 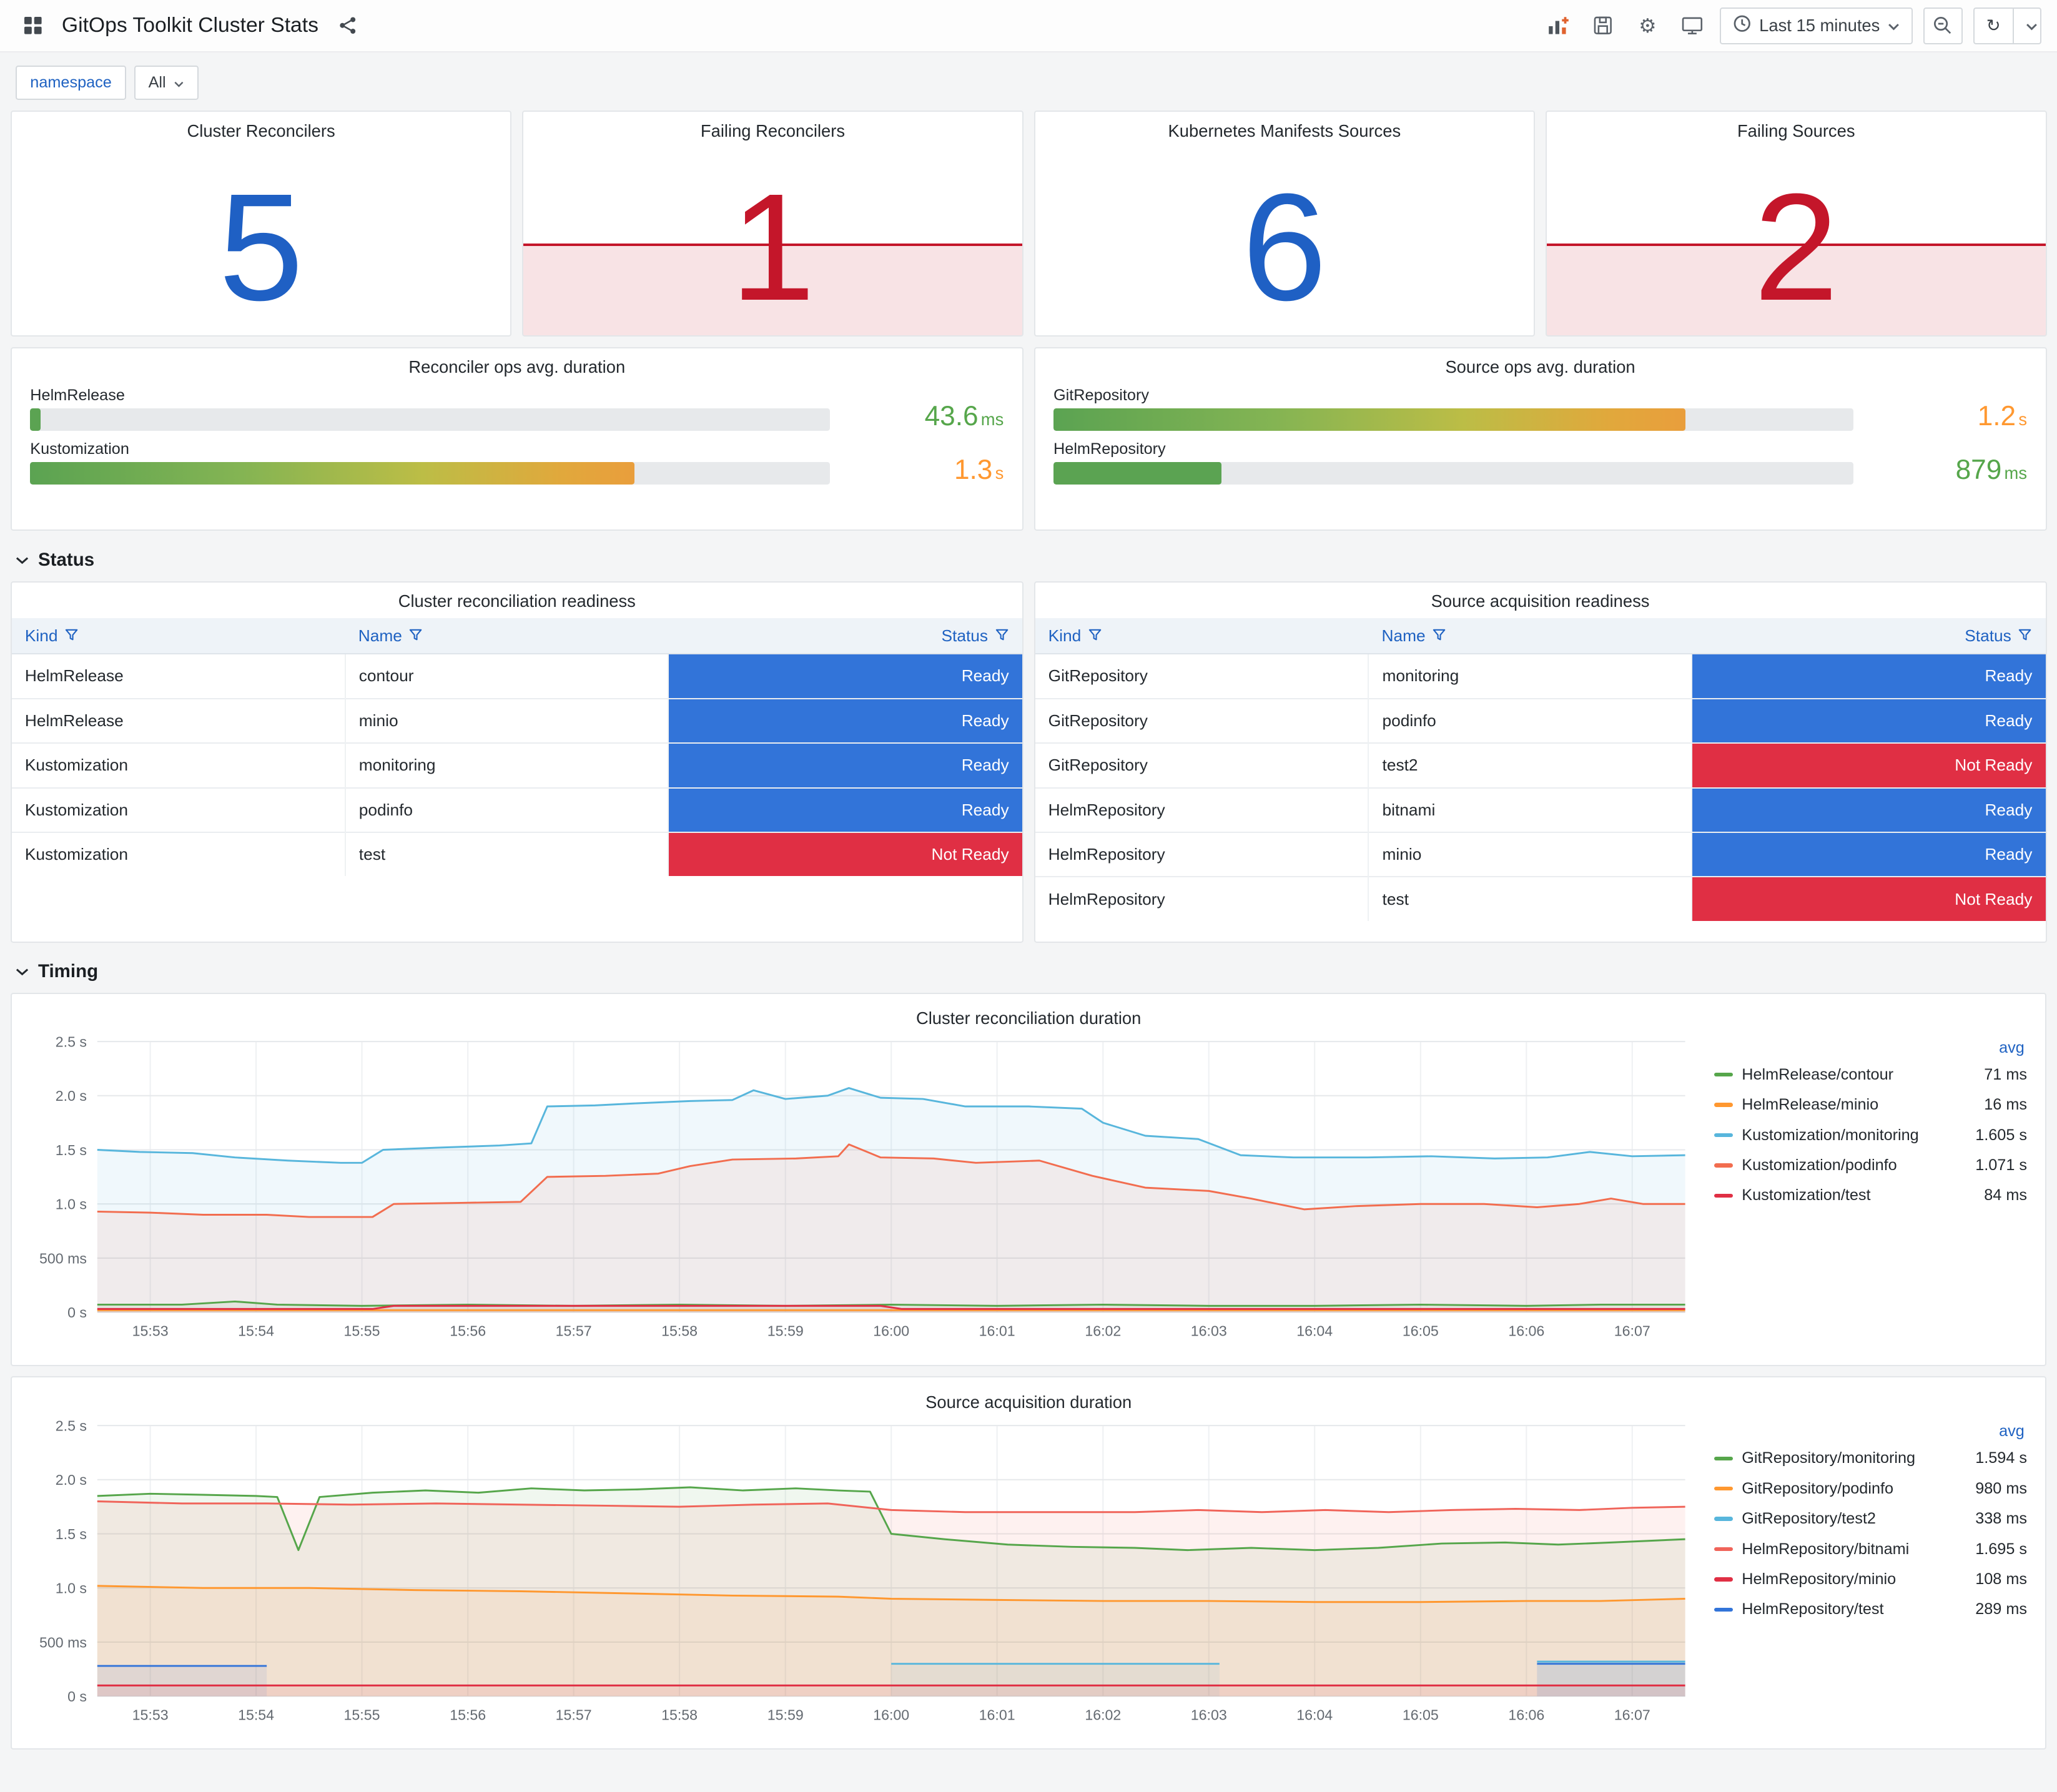 What do you see at coordinates (1871, 1196) in the screenshot?
I see `legend-item: Kustomization/test 84 ms` at bounding box center [1871, 1196].